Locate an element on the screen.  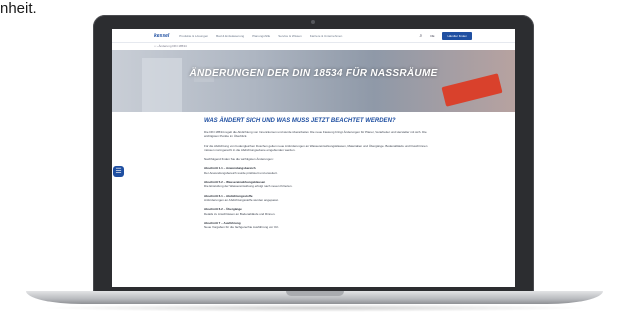
nav-item: Produkte & Lösungen is located at coordinates (193, 36).